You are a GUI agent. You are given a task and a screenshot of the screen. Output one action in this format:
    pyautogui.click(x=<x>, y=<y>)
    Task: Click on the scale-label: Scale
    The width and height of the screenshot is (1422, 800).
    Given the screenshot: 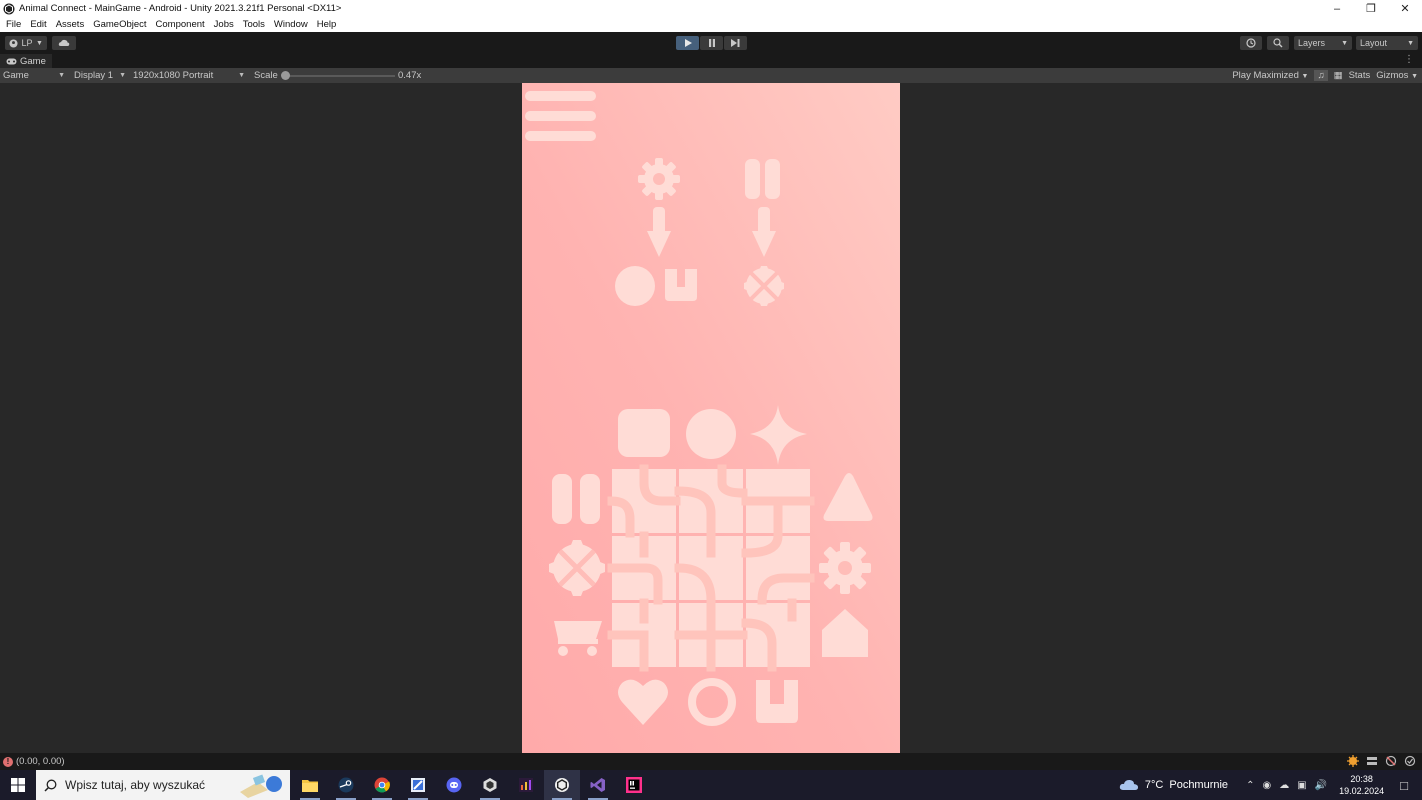 What is the action you would take?
    pyautogui.click(x=266, y=75)
    